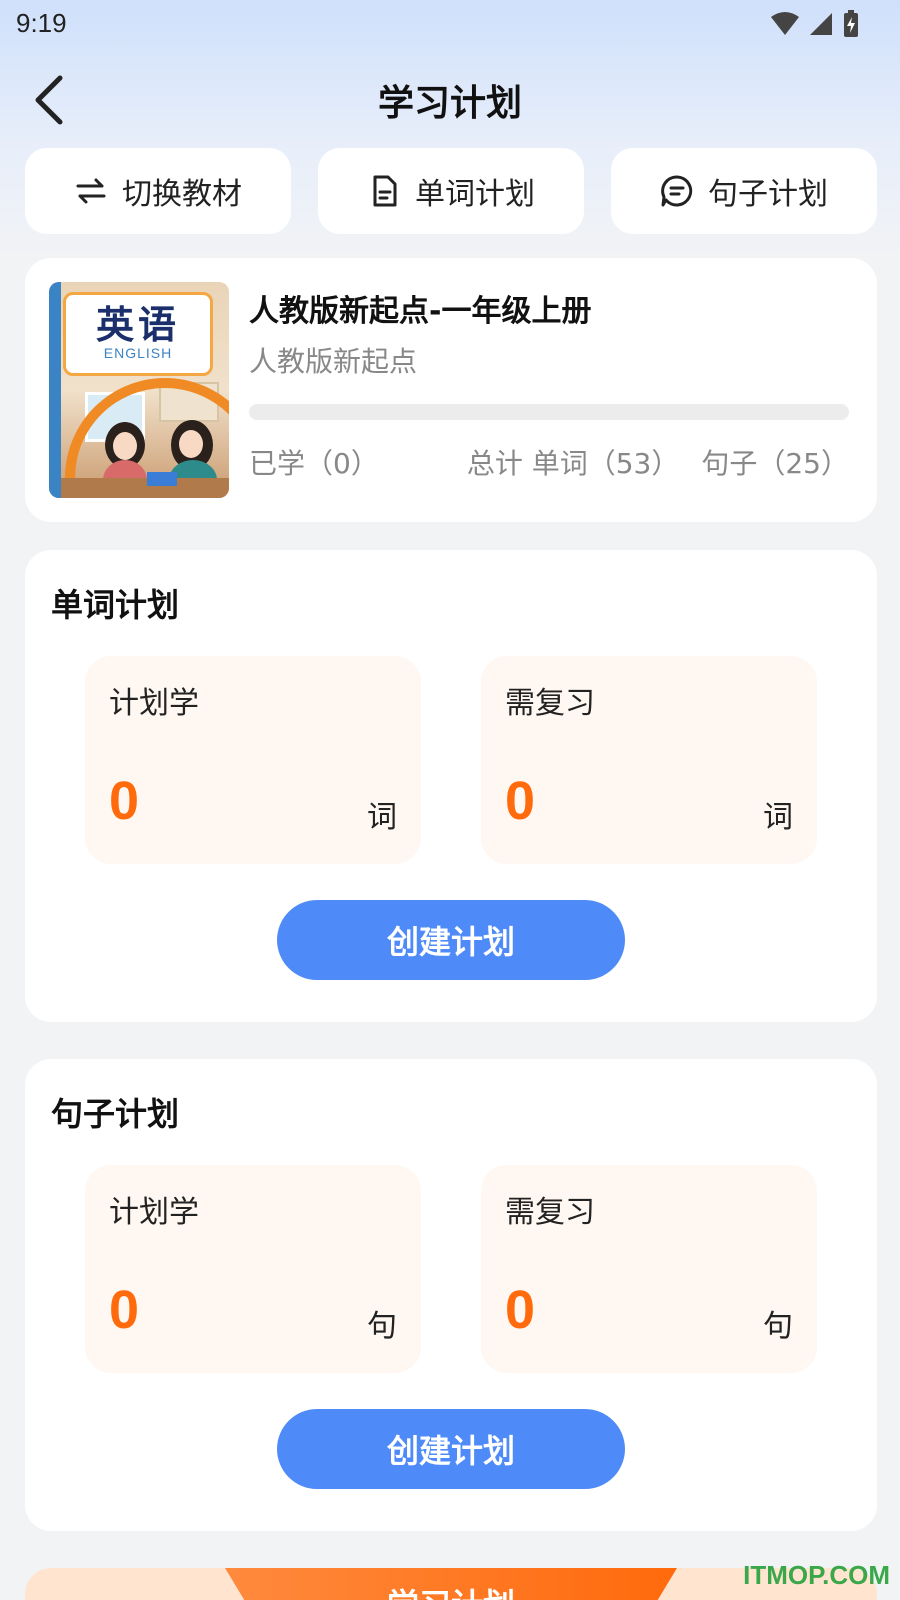 This screenshot has width=900, height=1600. What do you see at coordinates (450, 25) in the screenshot?
I see `status-bar: 9:19` at bounding box center [450, 25].